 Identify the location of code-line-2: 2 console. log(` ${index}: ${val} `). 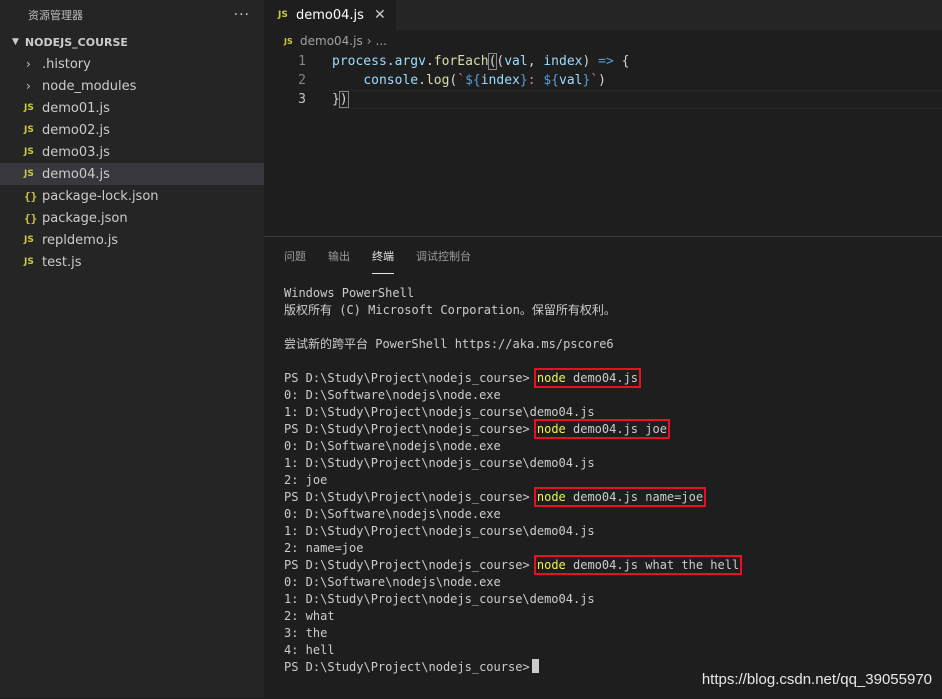
(603, 80).